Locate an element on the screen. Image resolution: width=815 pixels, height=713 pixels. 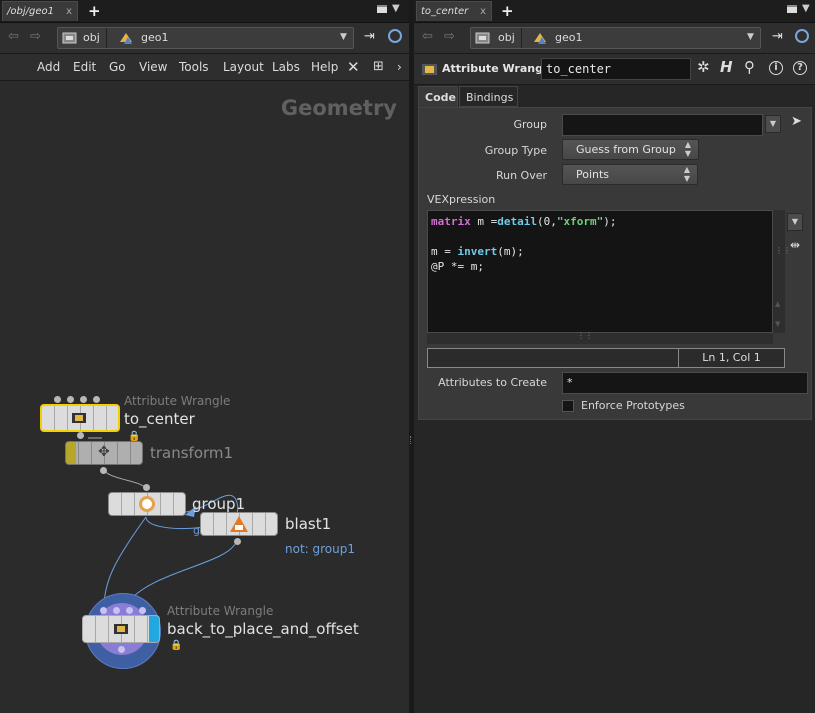
group-type-value: Guess from Group is located at coordinates (626, 149).